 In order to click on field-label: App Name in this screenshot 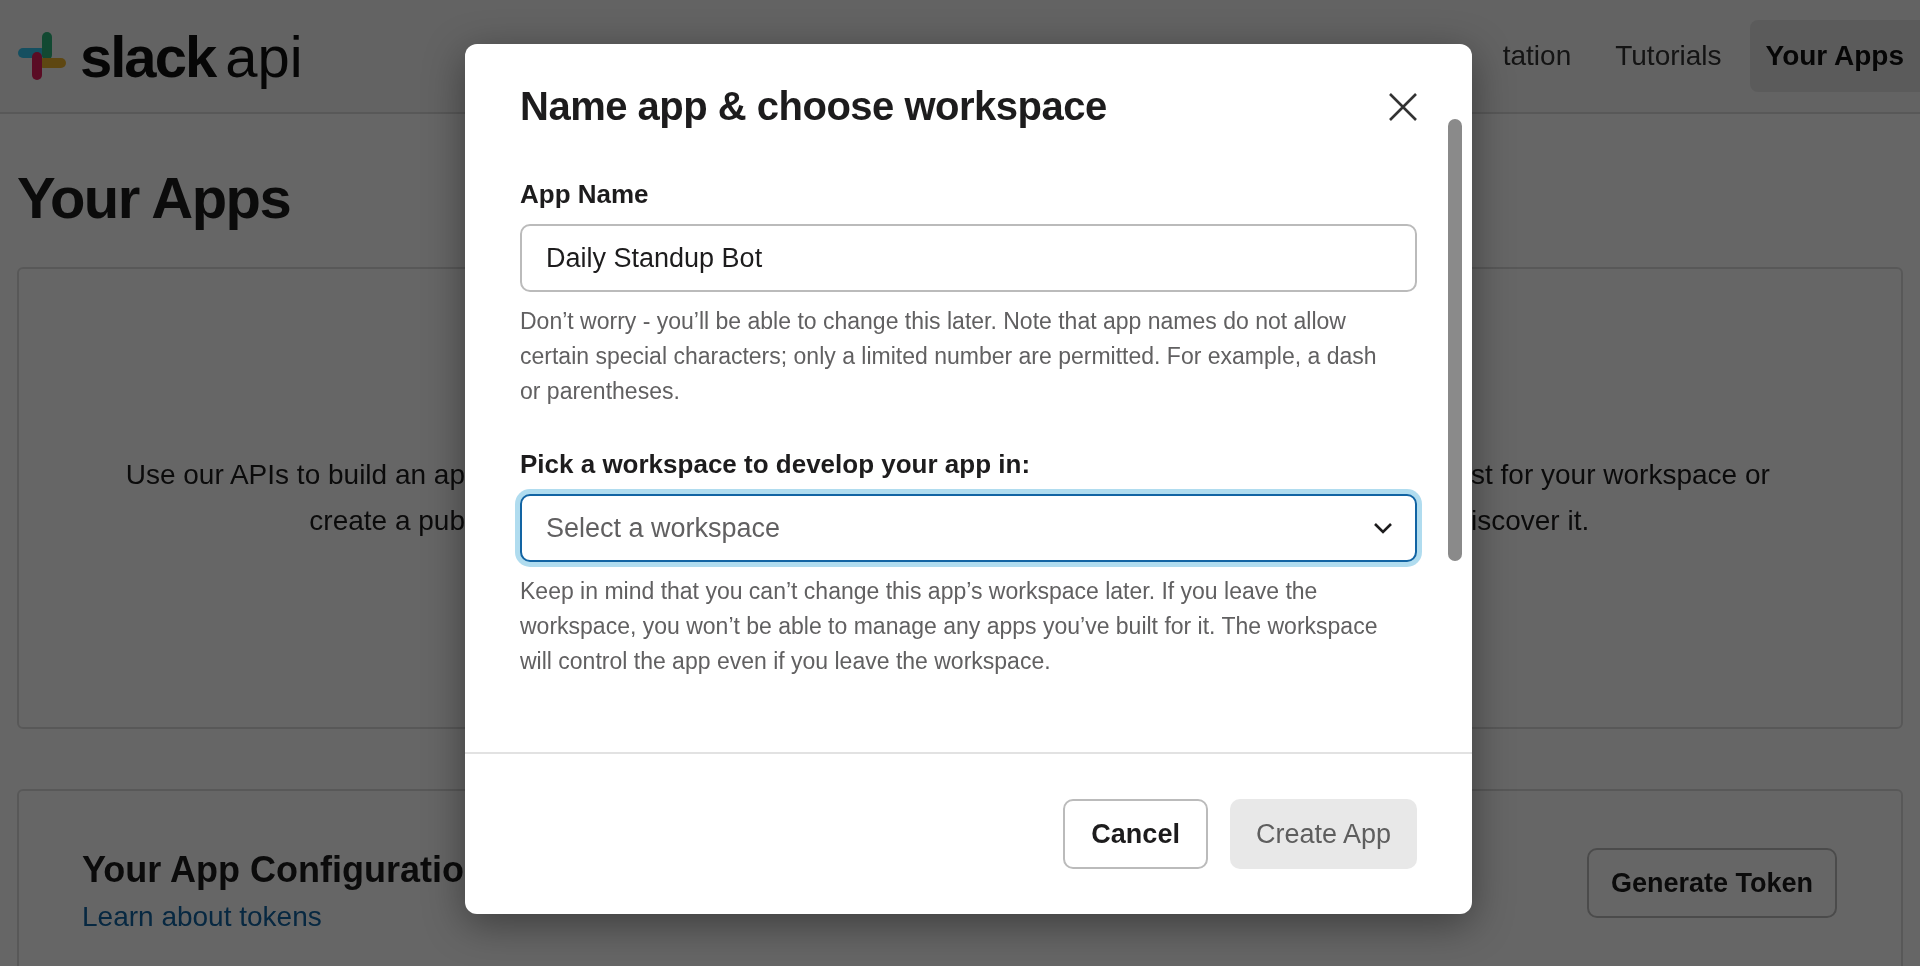, I will do `click(585, 194)`.